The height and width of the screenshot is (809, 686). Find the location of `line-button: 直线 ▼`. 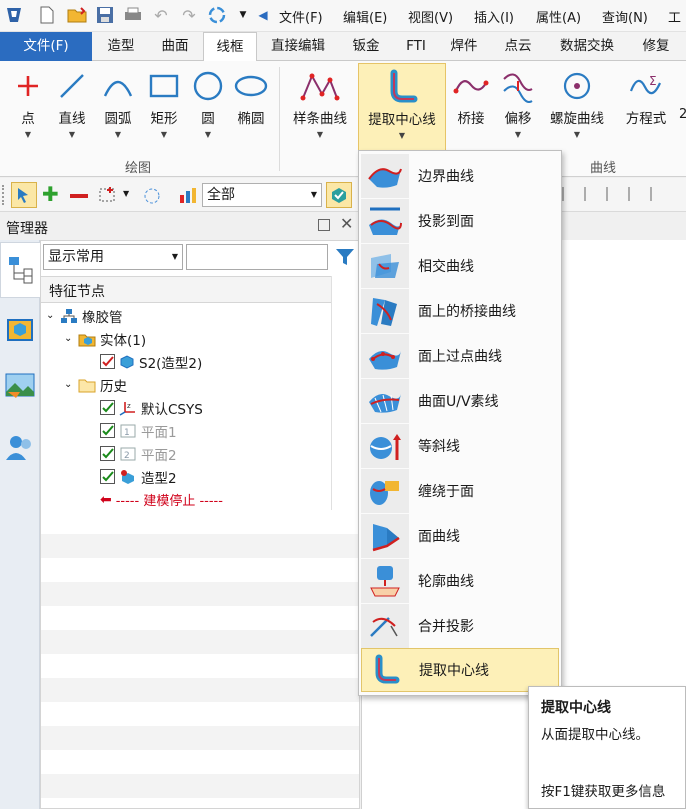

line-button: 直线 ▼ is located at coordinates (72, 111).